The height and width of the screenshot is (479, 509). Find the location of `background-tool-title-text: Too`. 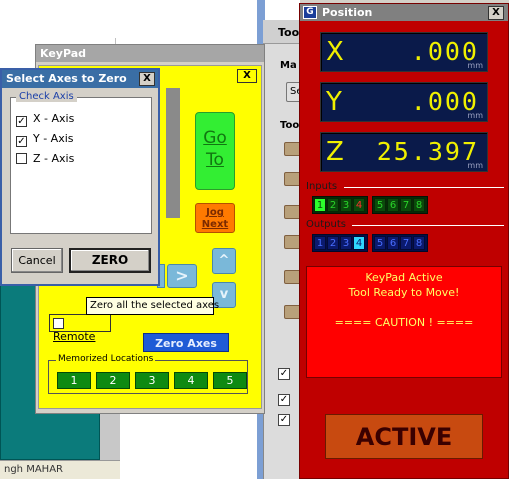

background-tool-title-text: Too is located at coordinates (289, 32).